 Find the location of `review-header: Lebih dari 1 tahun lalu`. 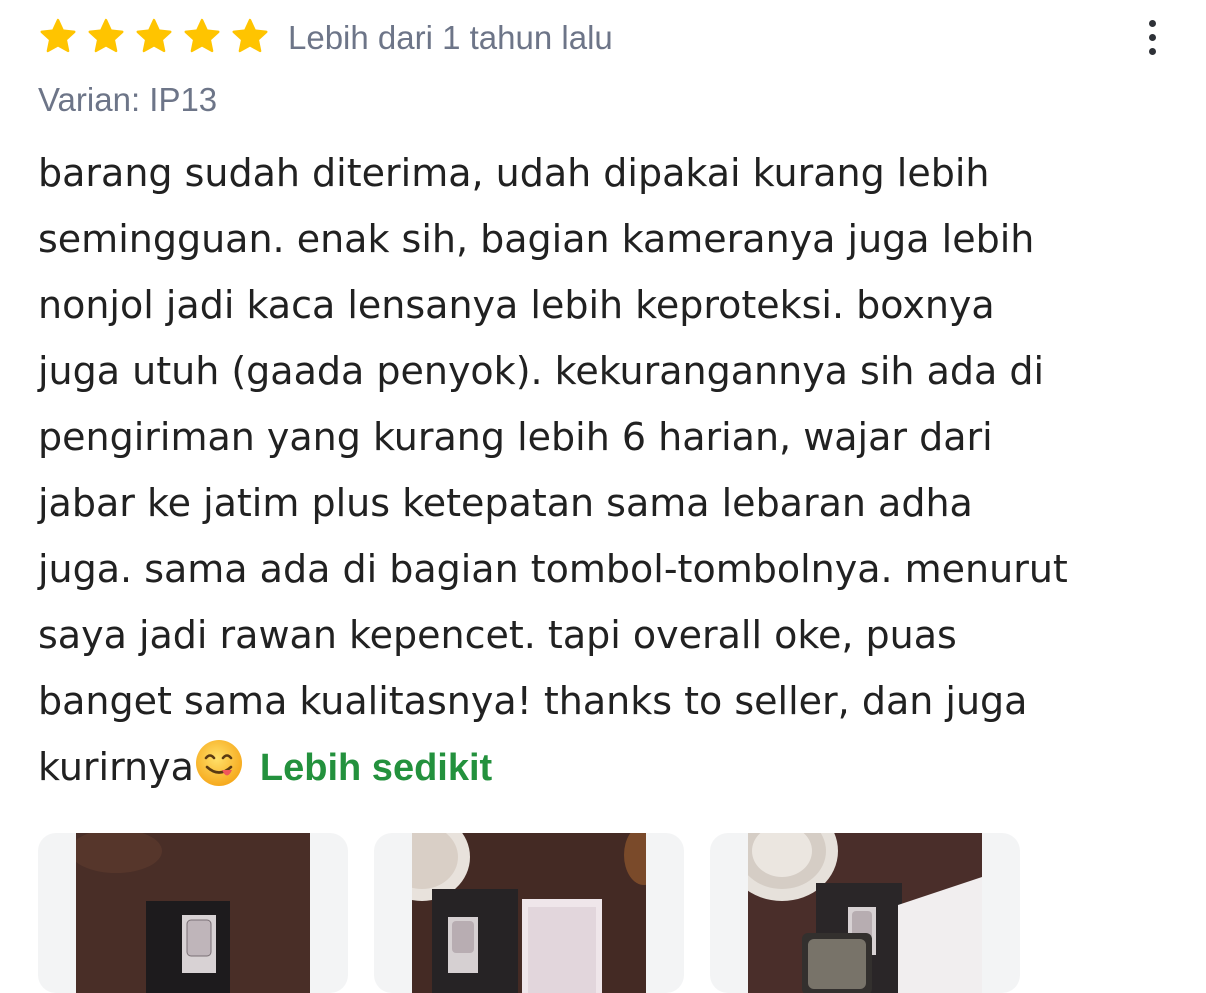

review-header: Lebih dari 1 tahun lalu is located at coordinates (603, 38).